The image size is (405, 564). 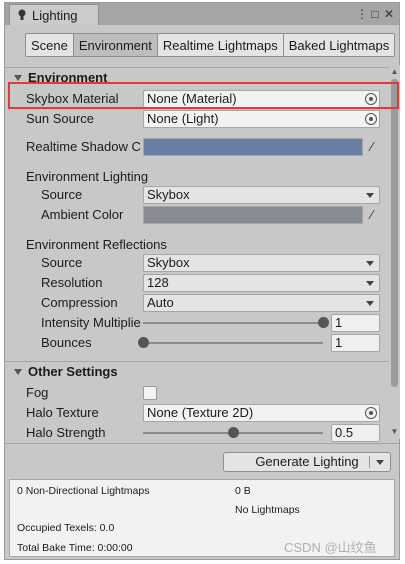 I want to click on fog-label: Fog, so click(x=37, y=392).